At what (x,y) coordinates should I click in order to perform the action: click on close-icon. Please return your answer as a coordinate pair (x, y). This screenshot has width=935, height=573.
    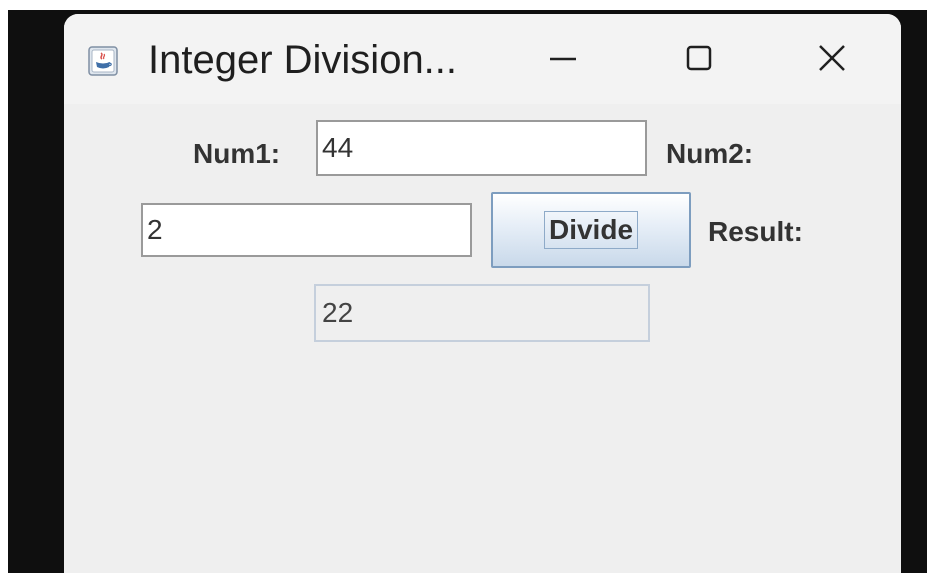
    Looking at the image, I should click on (832, 60).